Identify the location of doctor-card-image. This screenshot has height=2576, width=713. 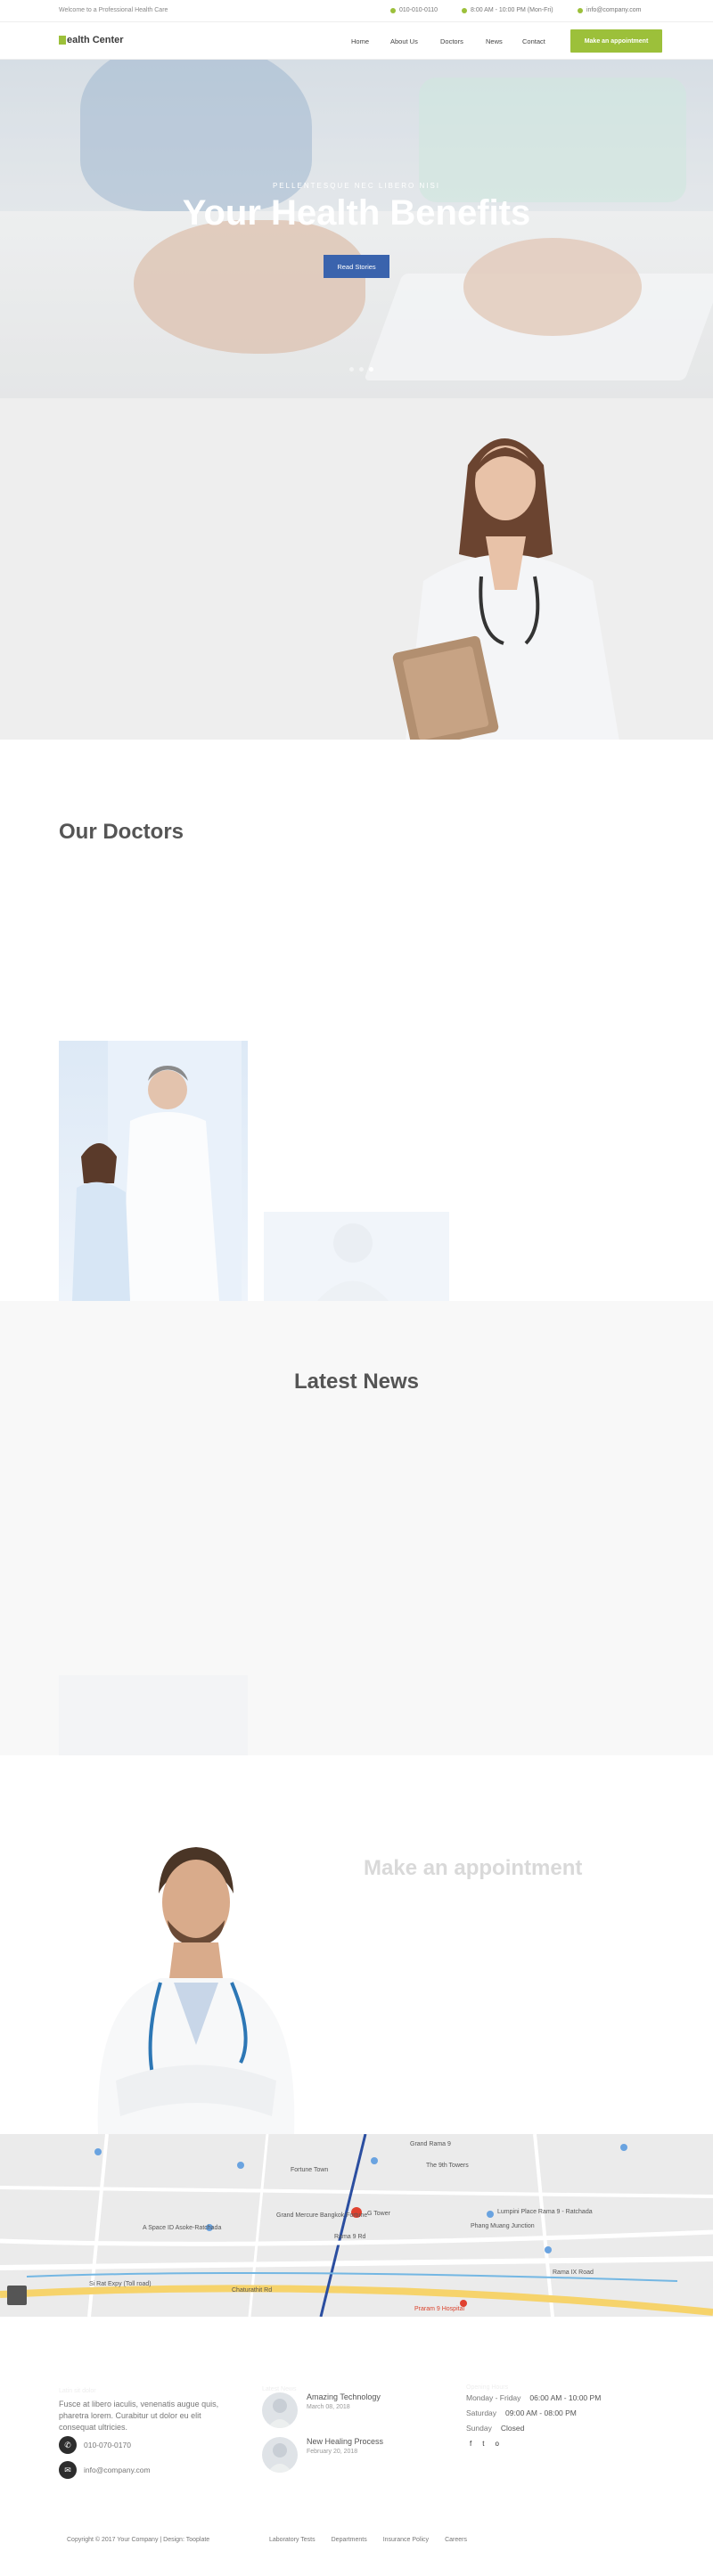
(153, 1171).